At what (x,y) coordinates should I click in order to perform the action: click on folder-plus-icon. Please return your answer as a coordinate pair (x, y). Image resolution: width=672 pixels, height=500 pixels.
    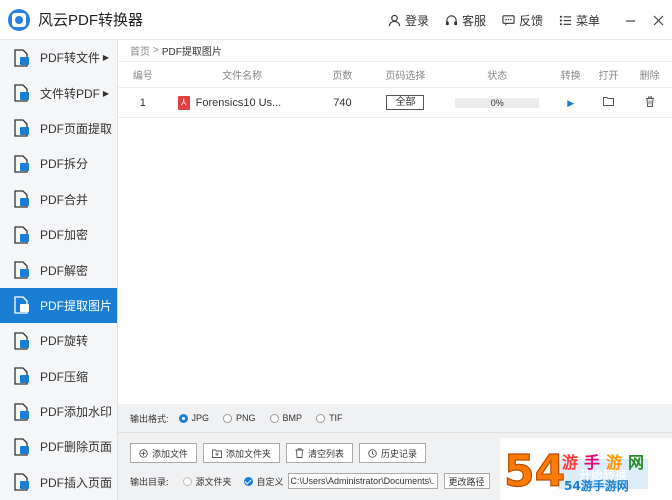
    Looking at the image, I should click on (217, 453).